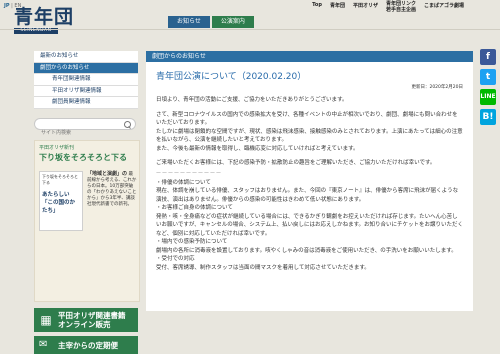  Describe the element at coordinates (488, 87) in the screenshot. I see `share-buttons: f t LINE B!` at that location.